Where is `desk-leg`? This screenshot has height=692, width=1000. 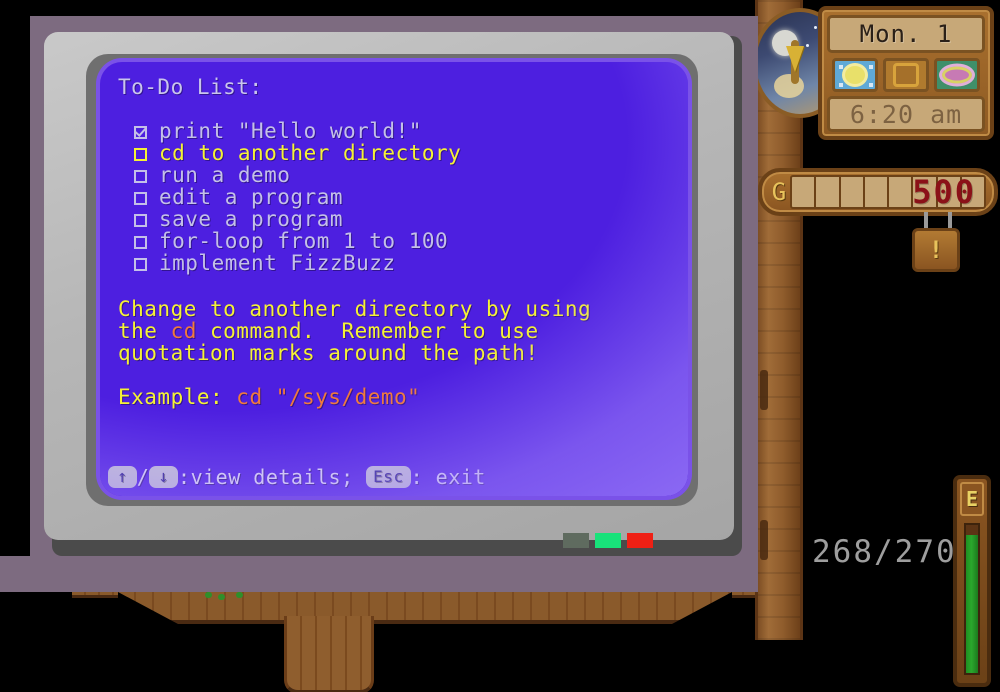 desk-leg is located at coordinates (329, 654).